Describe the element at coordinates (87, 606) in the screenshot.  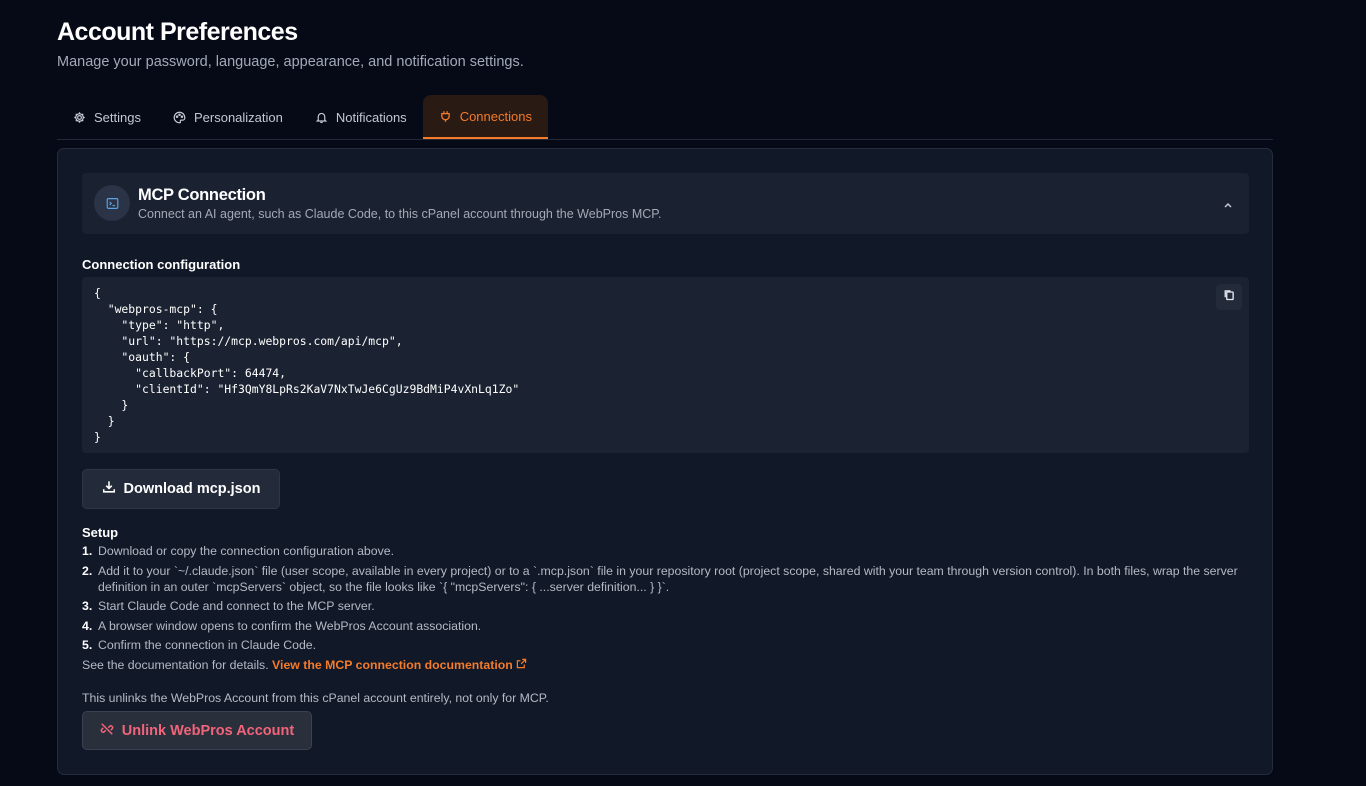
I see `step-number: 3.` at that location.